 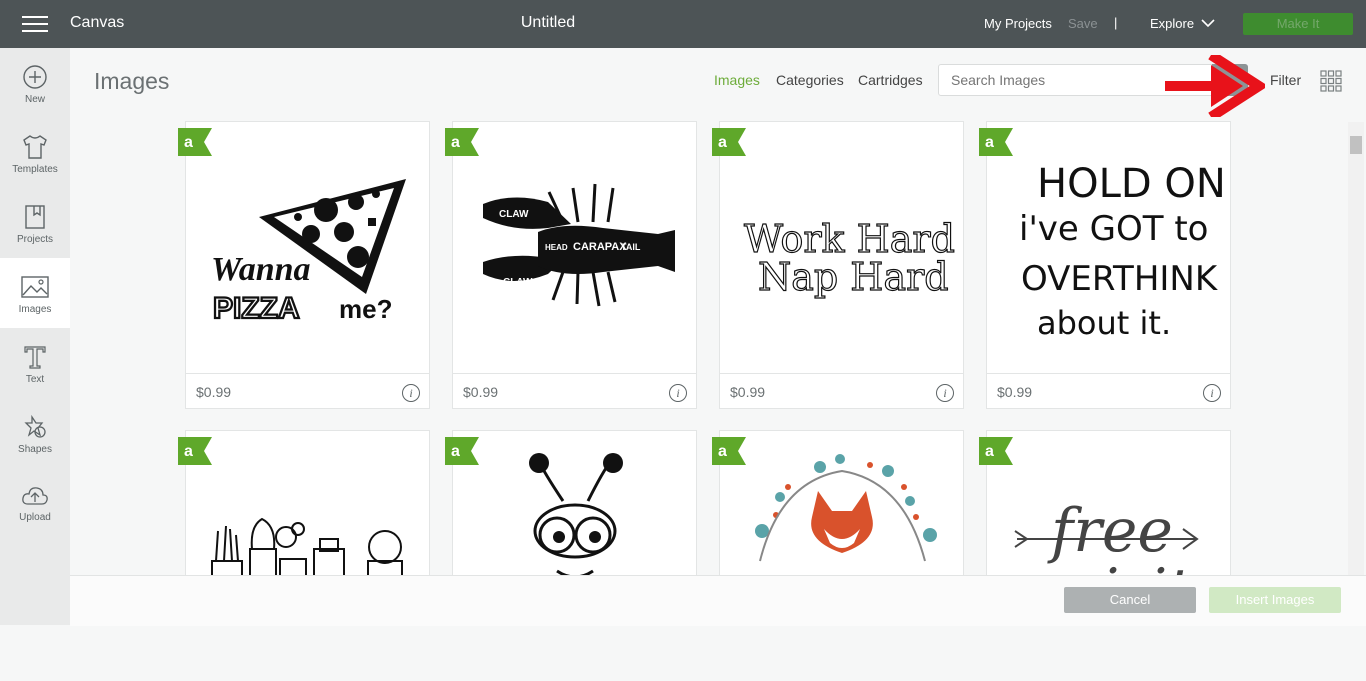 I want to click on cloud-upload-icon, so click(x=35, y=496).